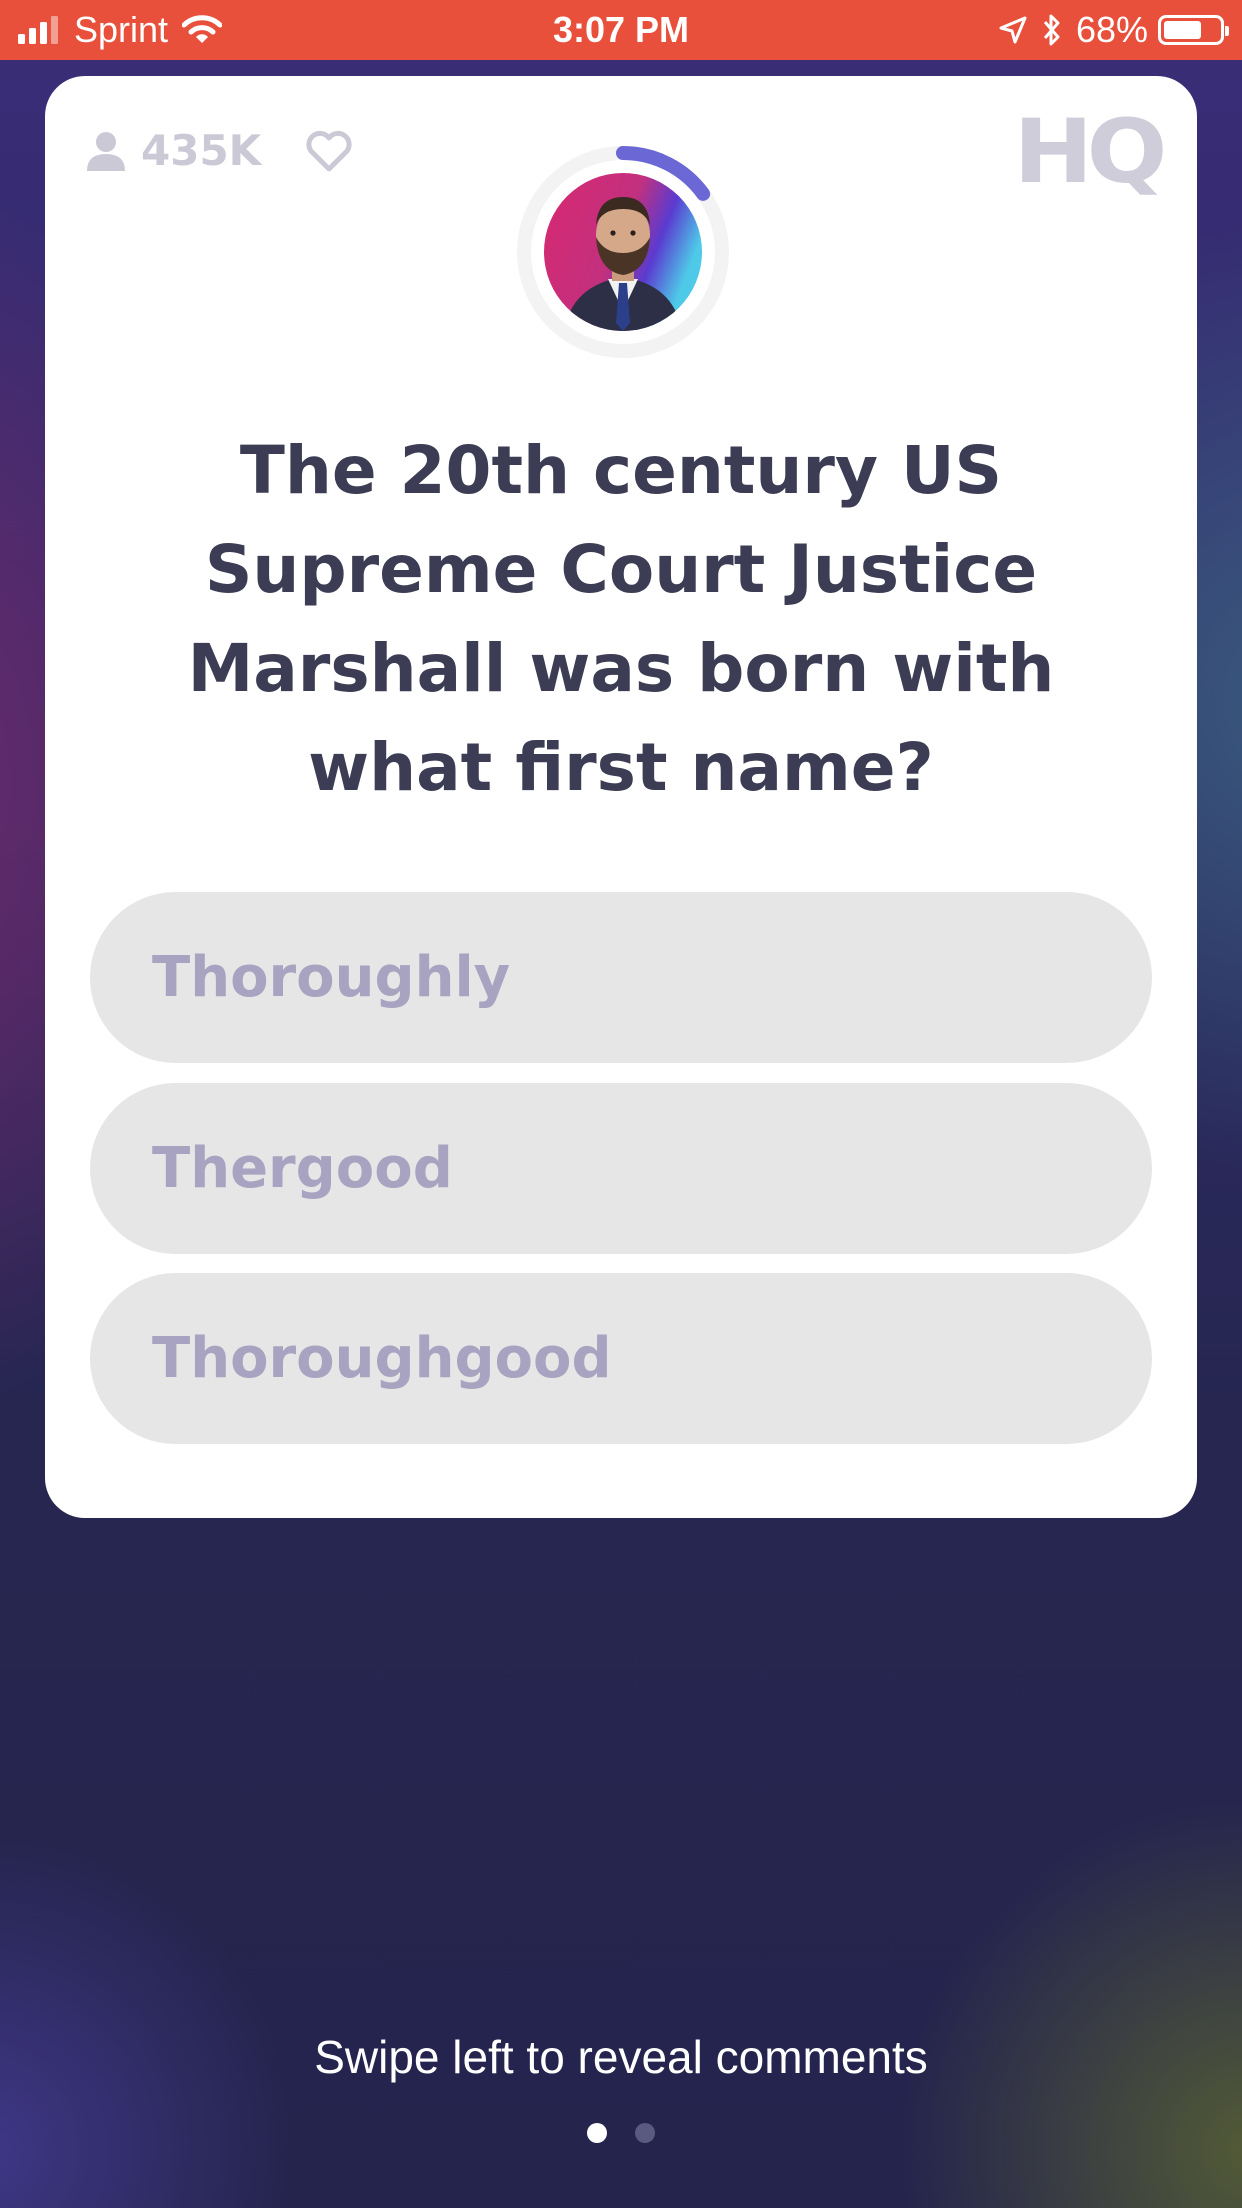  I want to click on page-indicator, so click(621, 2133).